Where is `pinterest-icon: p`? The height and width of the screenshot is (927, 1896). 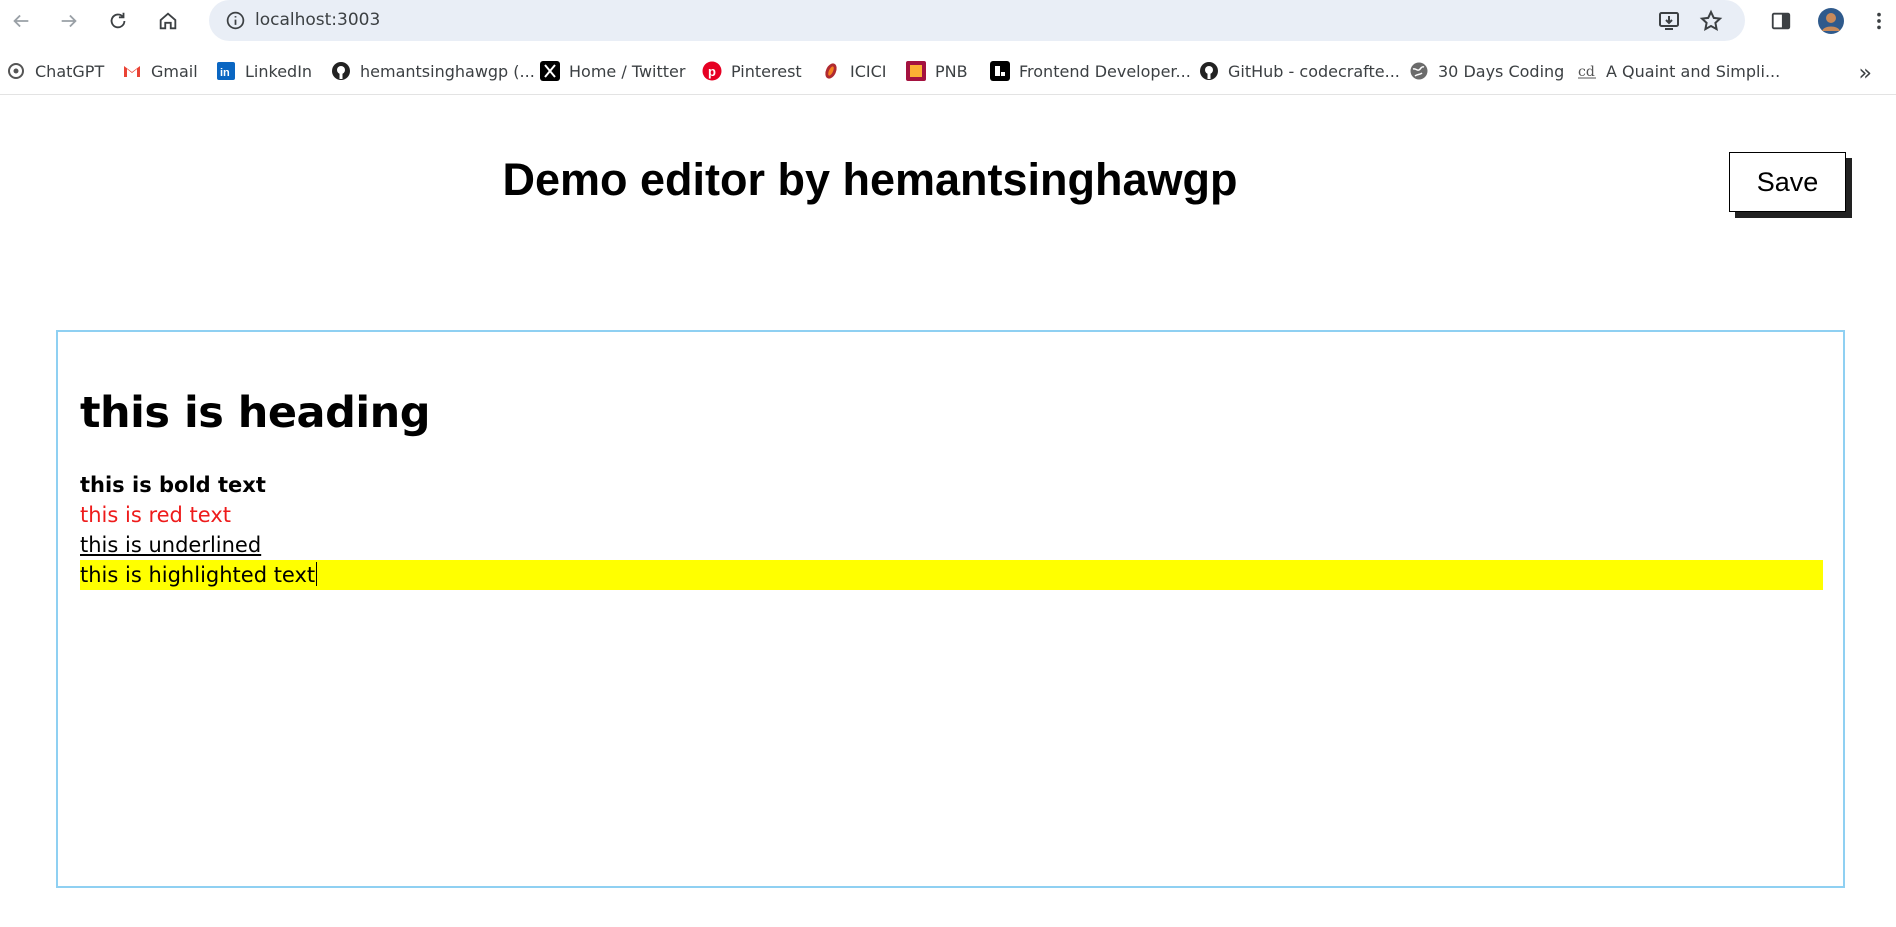
pinterest-icon: p is located at coordinates (712, 71).